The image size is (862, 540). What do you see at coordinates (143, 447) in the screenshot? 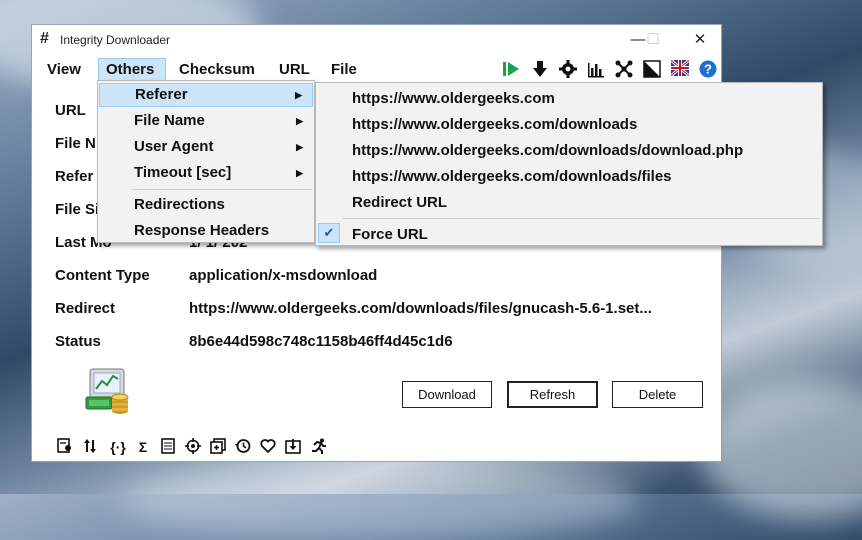
I see `sigma-icon: Σ` at bounding box center [143, 447].